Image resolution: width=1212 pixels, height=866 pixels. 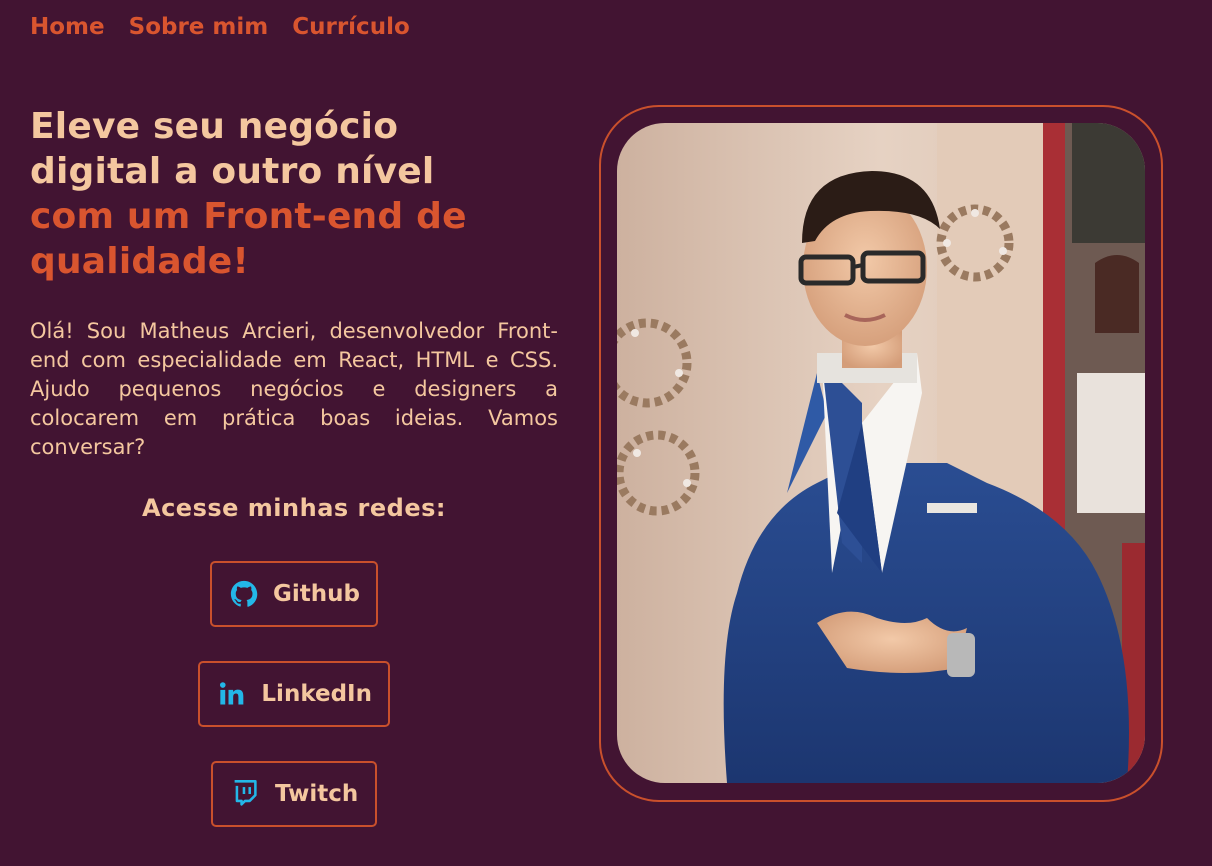 What do you see at coordinates (351, 27) in the screenshot?
I see `nav-resume-link: Currículo` at bounding box center [351, 27].